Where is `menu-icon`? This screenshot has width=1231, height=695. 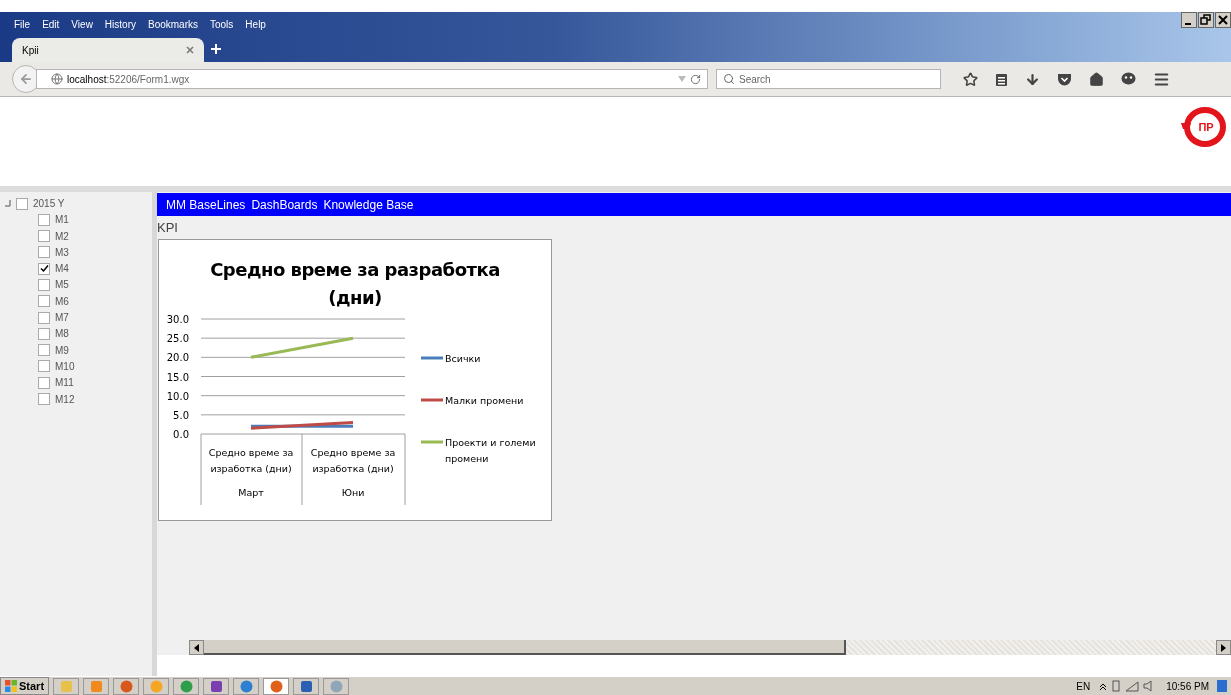 menu-icon is located at coordinates (1161, 79).